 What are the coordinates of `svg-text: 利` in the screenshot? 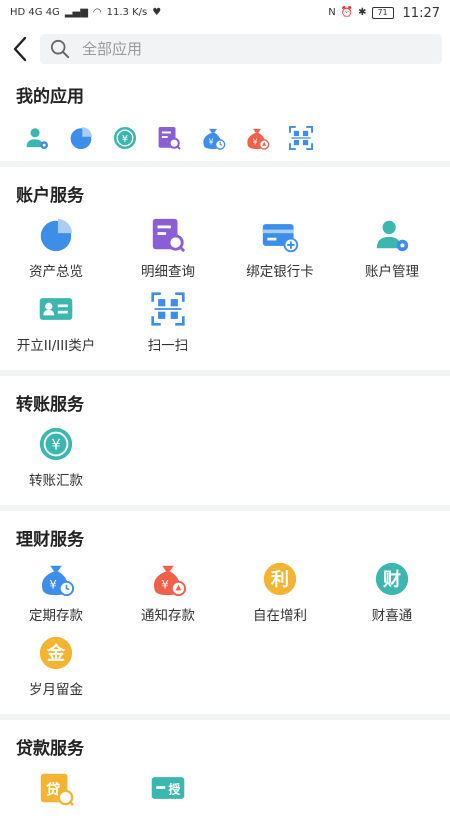 It's located at (280, 580).